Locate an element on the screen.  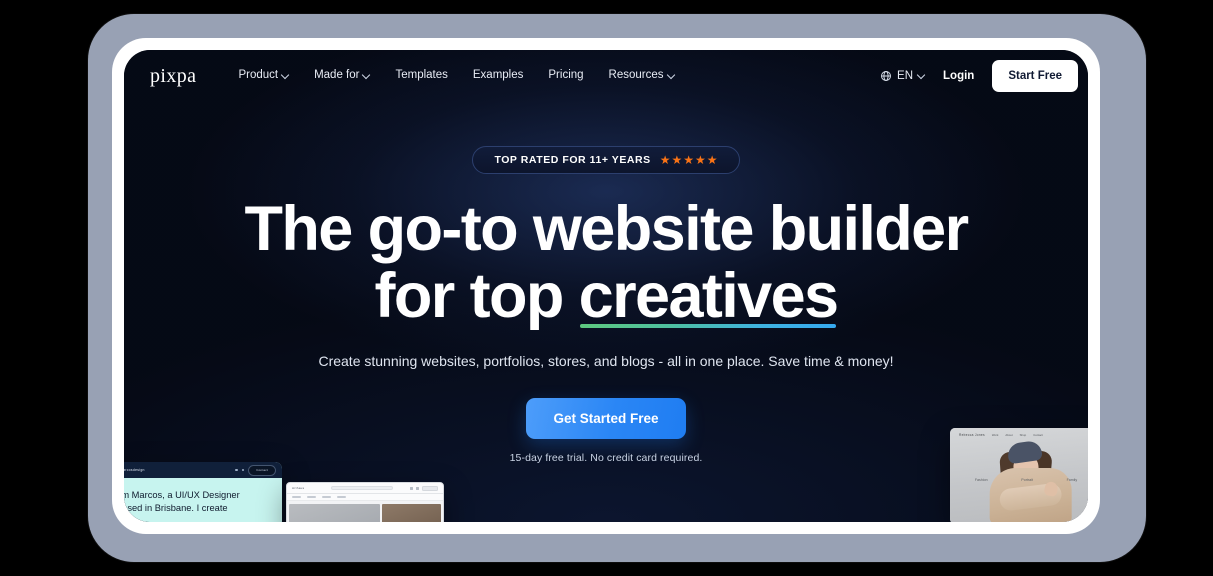
arm is located at coordinates (1030, 497).